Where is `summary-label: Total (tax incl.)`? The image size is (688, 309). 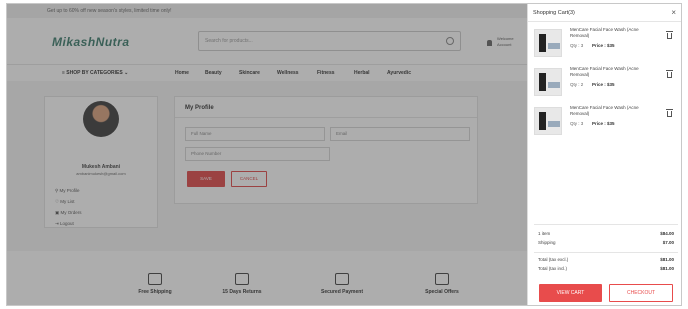
summary-label: Total (tax incl.) is located at coordinates (553, 268).